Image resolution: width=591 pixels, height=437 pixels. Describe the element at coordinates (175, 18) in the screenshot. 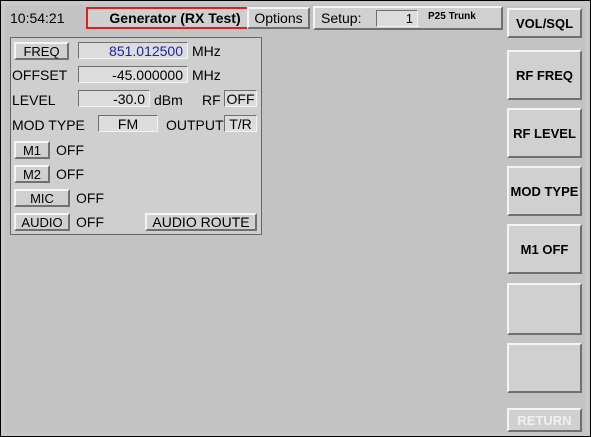

I see `mode-selector-button: Generator (RX Test)` at that location.